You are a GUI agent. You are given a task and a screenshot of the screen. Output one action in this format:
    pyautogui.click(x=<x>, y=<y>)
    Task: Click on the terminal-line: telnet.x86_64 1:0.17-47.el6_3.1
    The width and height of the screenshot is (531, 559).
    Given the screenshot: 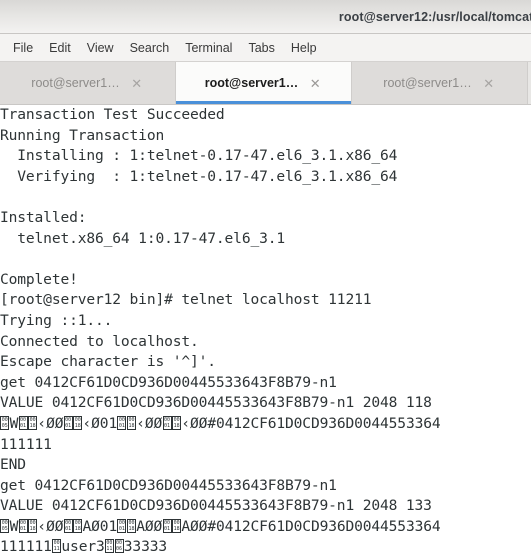 What is the action you would take?
    pyautogui.click(x=142, y=238)
    